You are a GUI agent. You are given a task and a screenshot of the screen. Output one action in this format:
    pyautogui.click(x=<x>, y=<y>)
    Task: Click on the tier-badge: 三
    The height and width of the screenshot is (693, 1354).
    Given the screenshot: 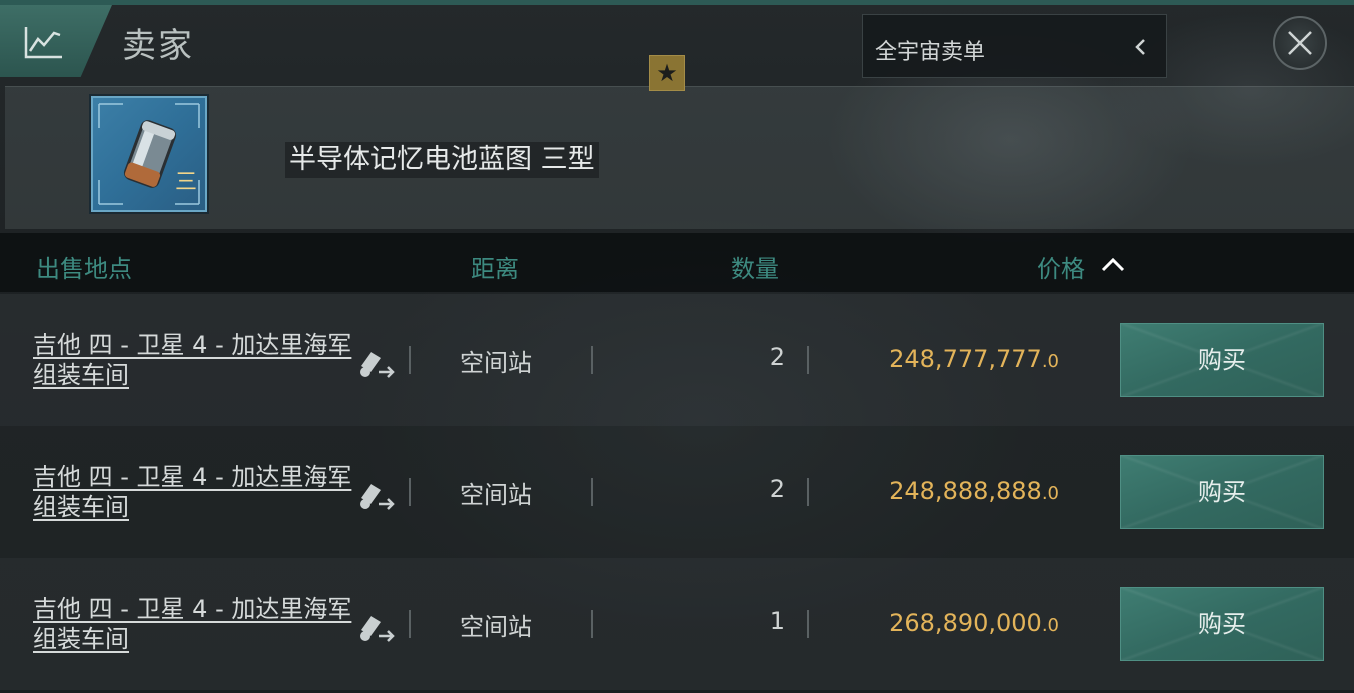 What is the action you would take?
    pyautogui.click(x=185, y=182)
    